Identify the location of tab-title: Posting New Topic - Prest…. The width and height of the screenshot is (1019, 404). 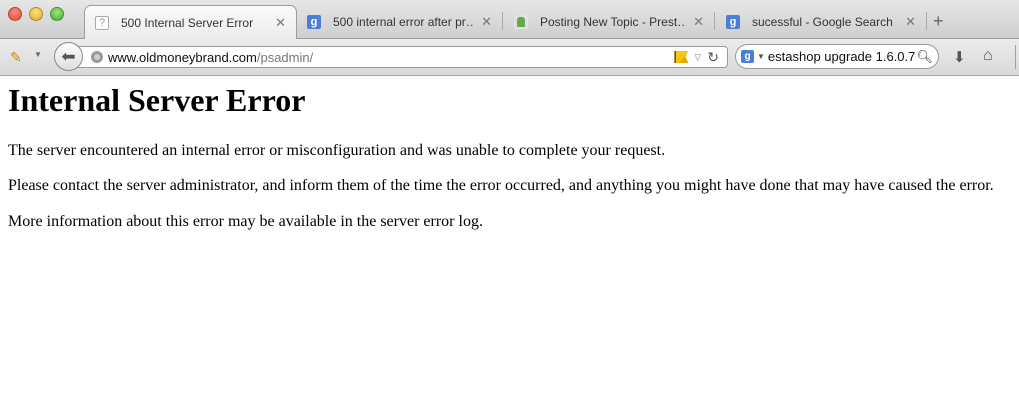
(613, 21).